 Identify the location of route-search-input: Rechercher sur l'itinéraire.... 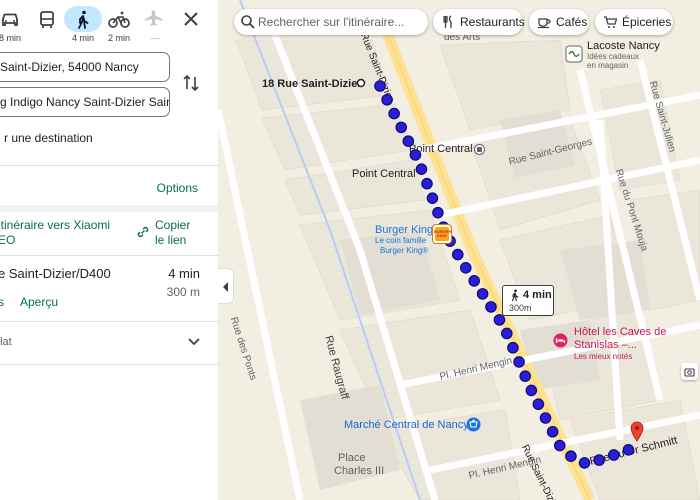
(331, 22).